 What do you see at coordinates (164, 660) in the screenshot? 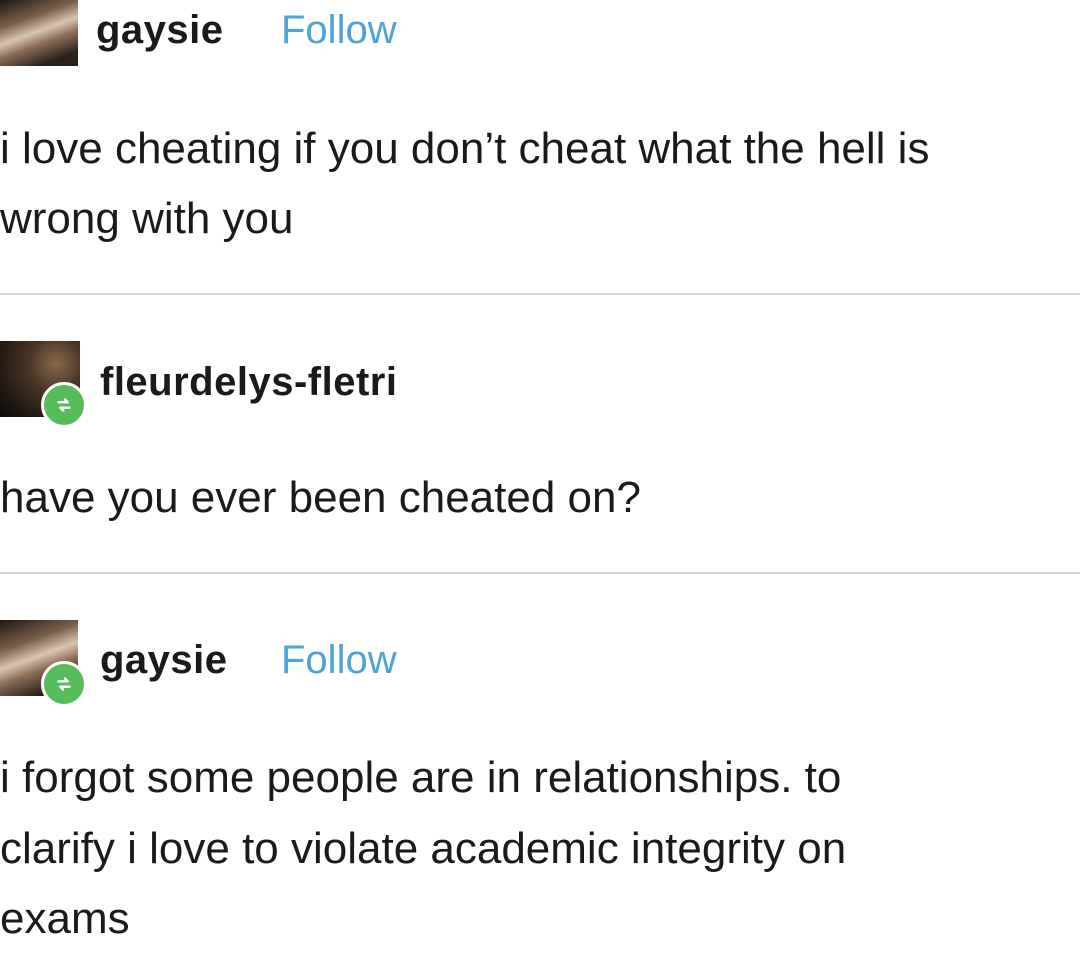
I see `post-3-username: gaysie` at bounding box center [164, 660].